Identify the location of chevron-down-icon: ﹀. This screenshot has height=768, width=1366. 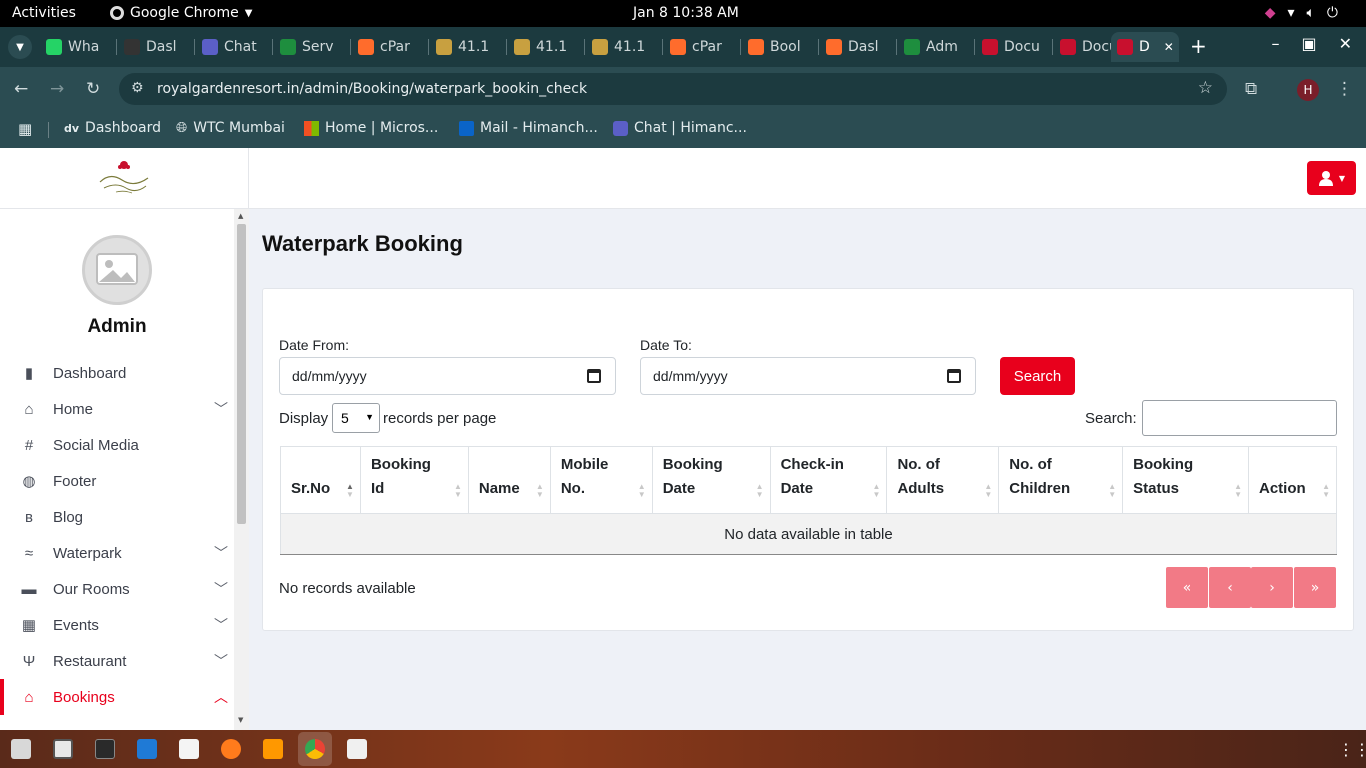
(221, 625).